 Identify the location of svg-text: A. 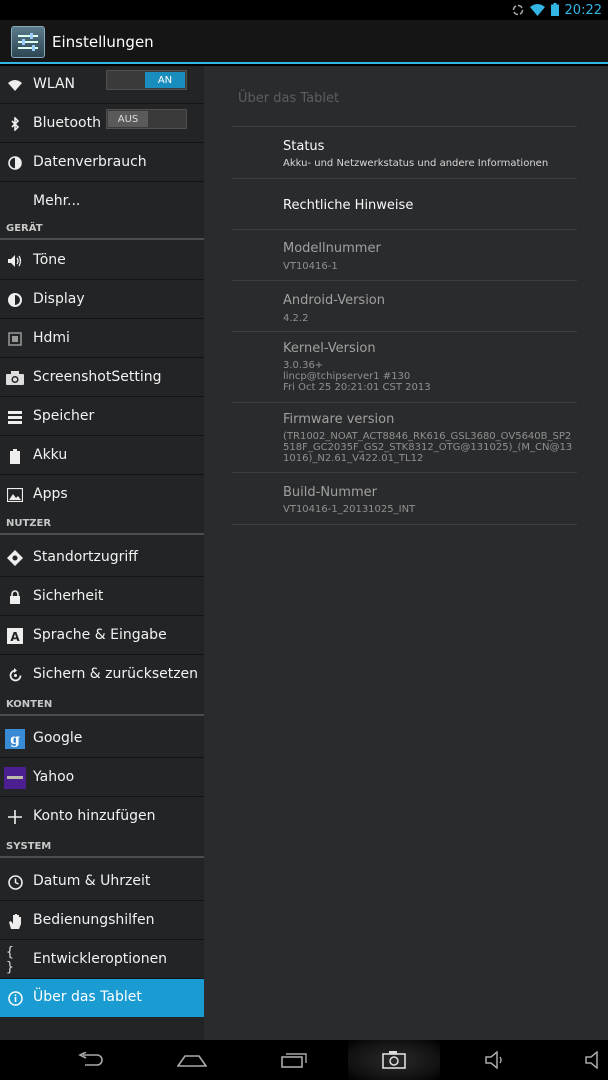
(15, 637).